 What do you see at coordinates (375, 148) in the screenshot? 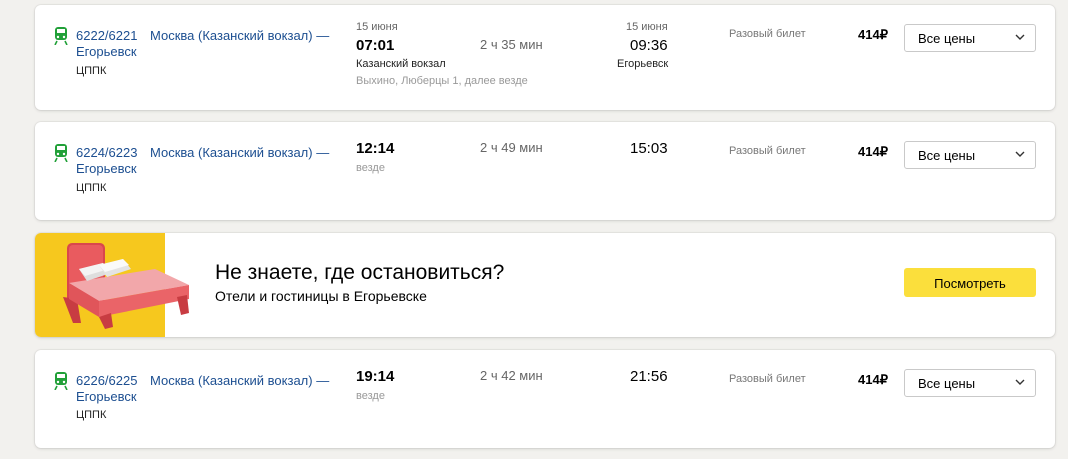
I see `departure-time: 12:14` at bounding box center [375, 148].